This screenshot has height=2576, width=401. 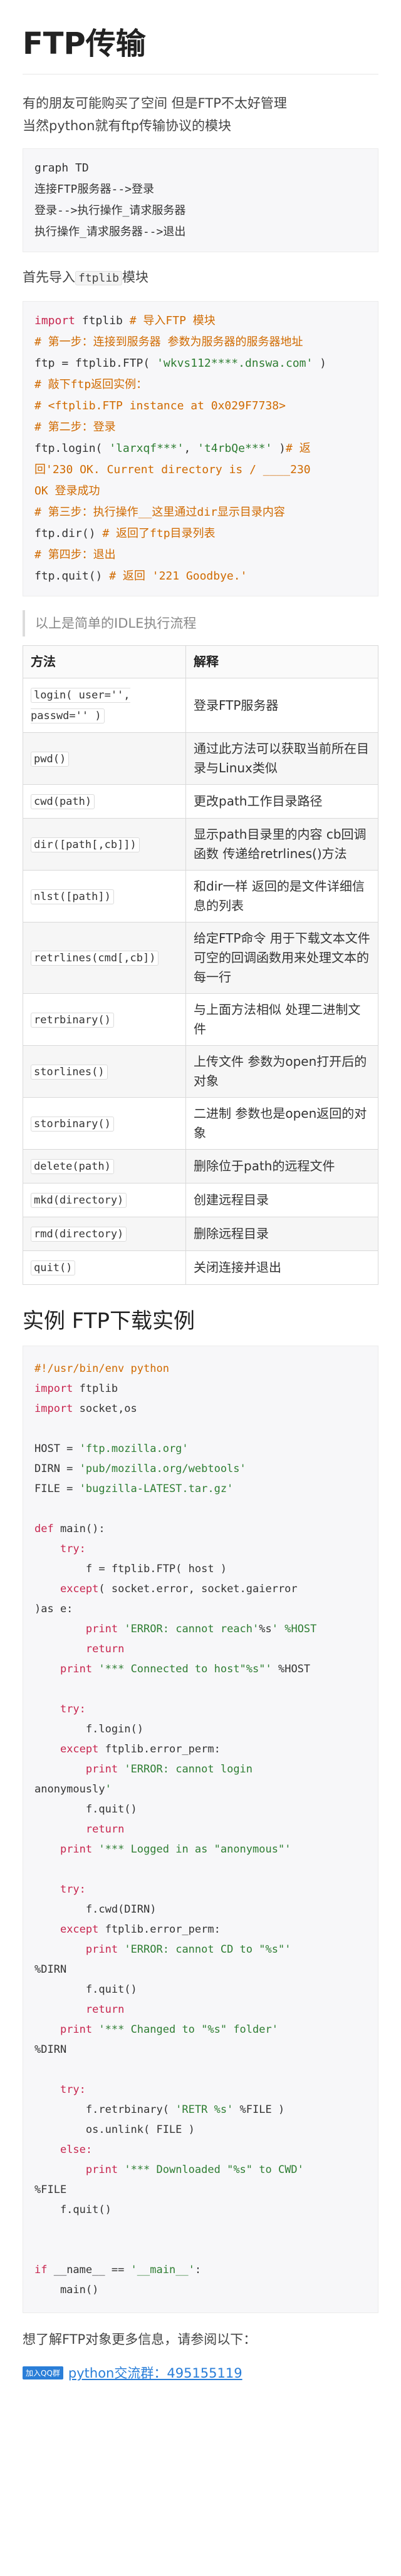 I want to click on code-line: # <ftplib.FTP instance at 0x029F7738>, so click(x=200, y=407).